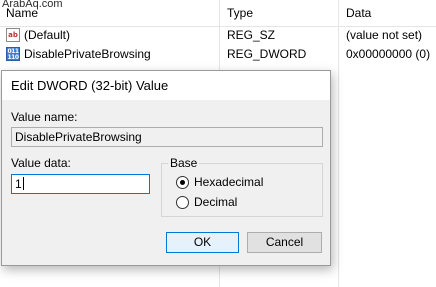 This screenshot has width=436, height=287. Describe the element at coordinates (44, 117) in the screenshot. I see `value-name-label: Value name:` at that location.